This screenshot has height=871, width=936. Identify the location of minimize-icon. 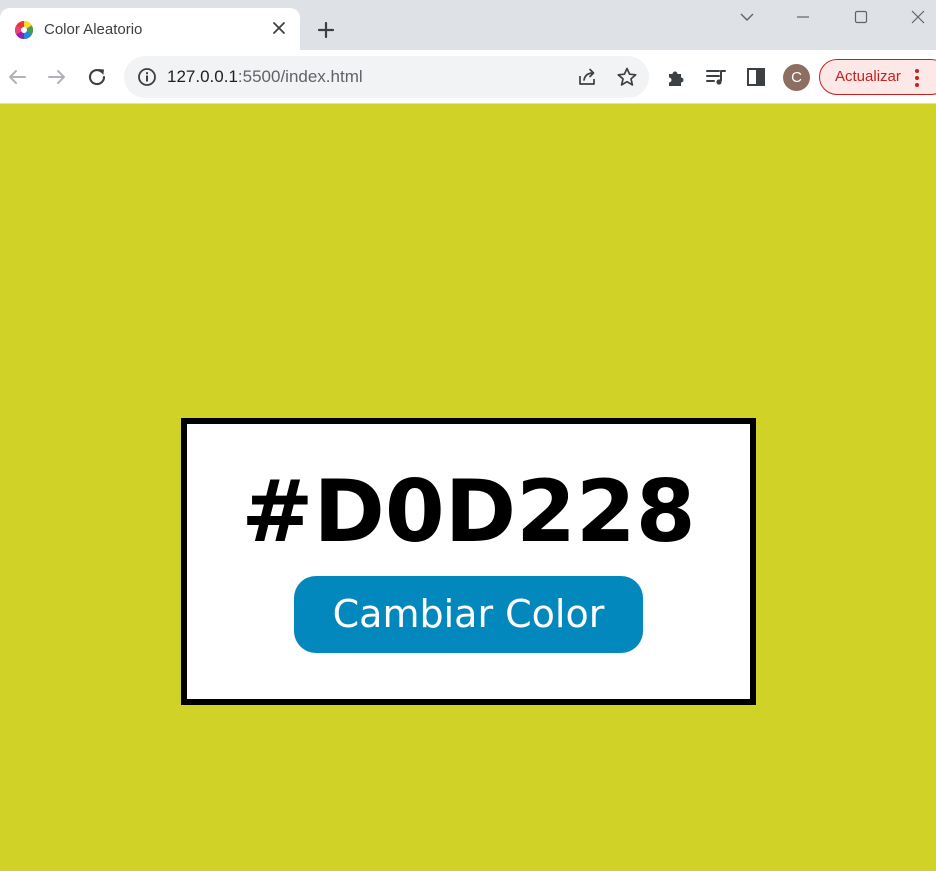
(803, 17).